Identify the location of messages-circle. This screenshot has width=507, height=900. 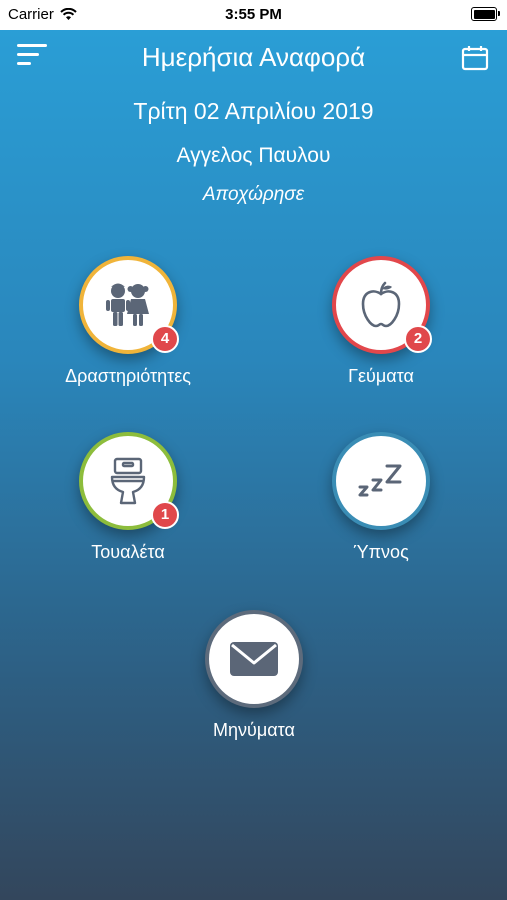
(254, 659).